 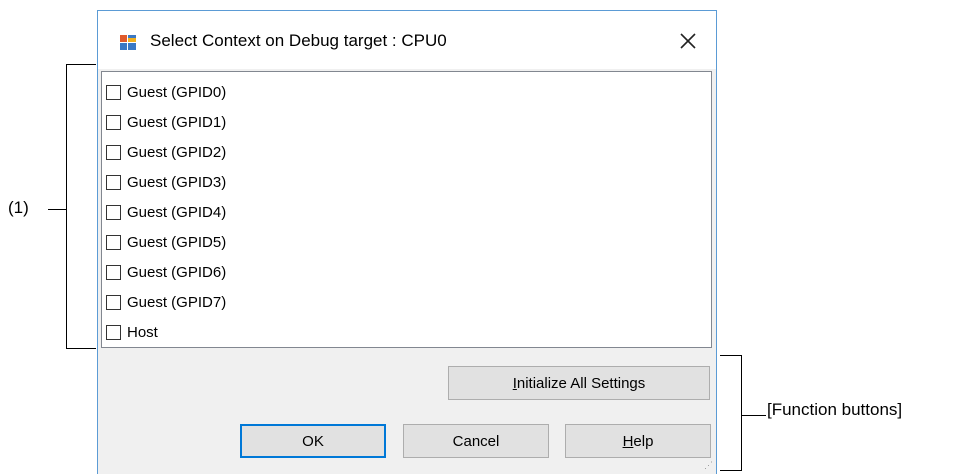 I want to click on help-button: Help, so click(x=638, y=441).